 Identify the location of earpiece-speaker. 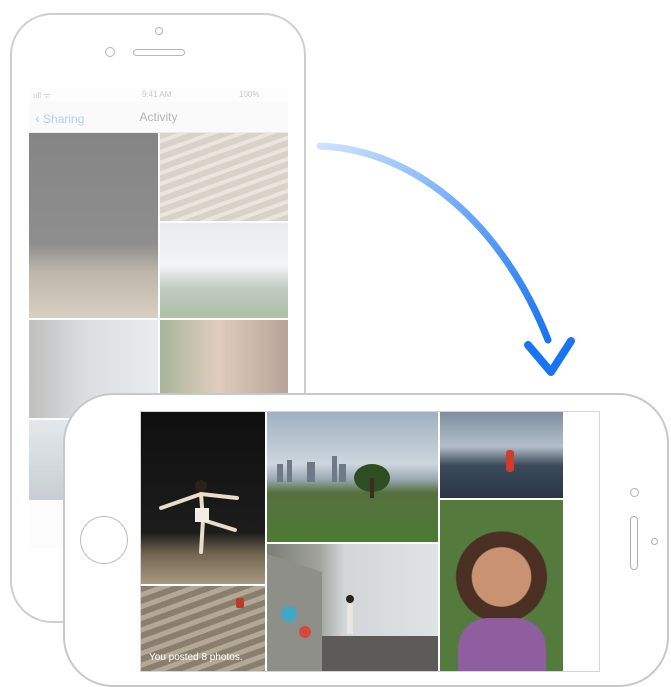
(634, 543).